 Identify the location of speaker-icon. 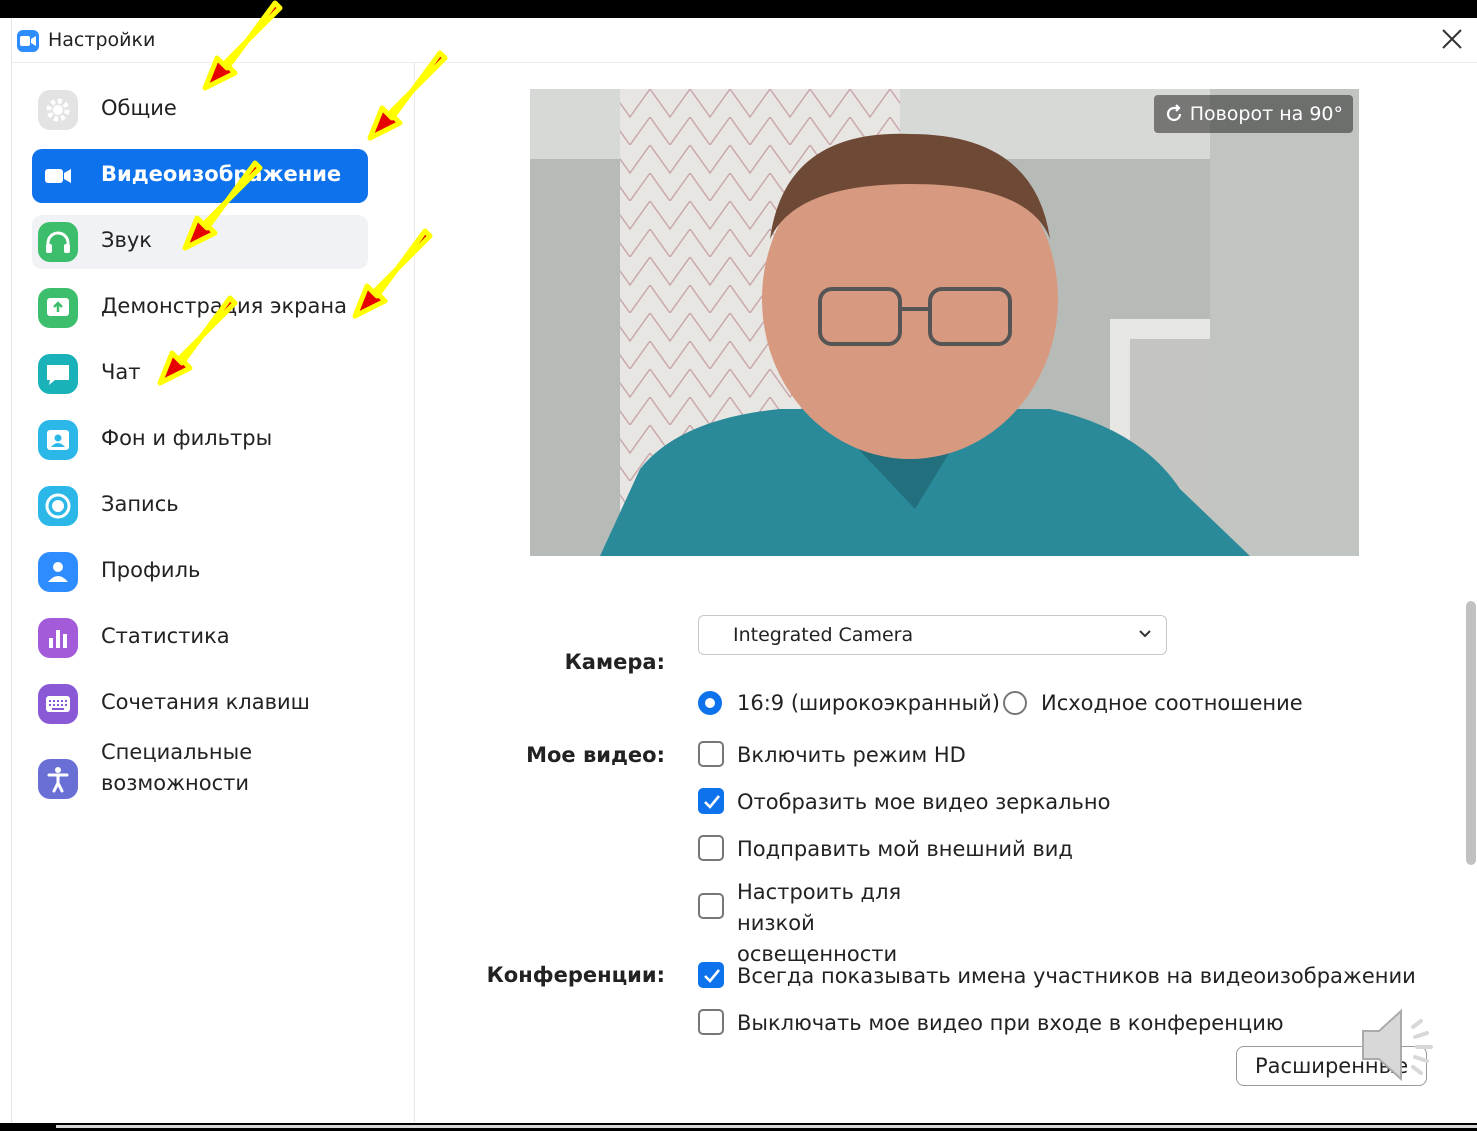
(1400, 1045).